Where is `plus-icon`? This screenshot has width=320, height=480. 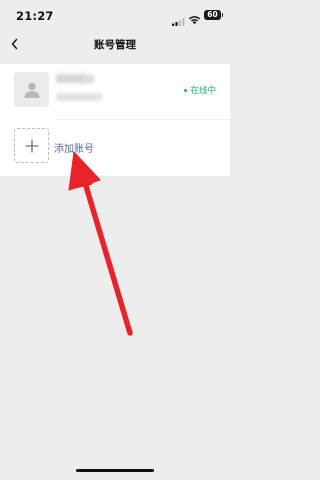
plus-icon is located at coordinates (31, 145).